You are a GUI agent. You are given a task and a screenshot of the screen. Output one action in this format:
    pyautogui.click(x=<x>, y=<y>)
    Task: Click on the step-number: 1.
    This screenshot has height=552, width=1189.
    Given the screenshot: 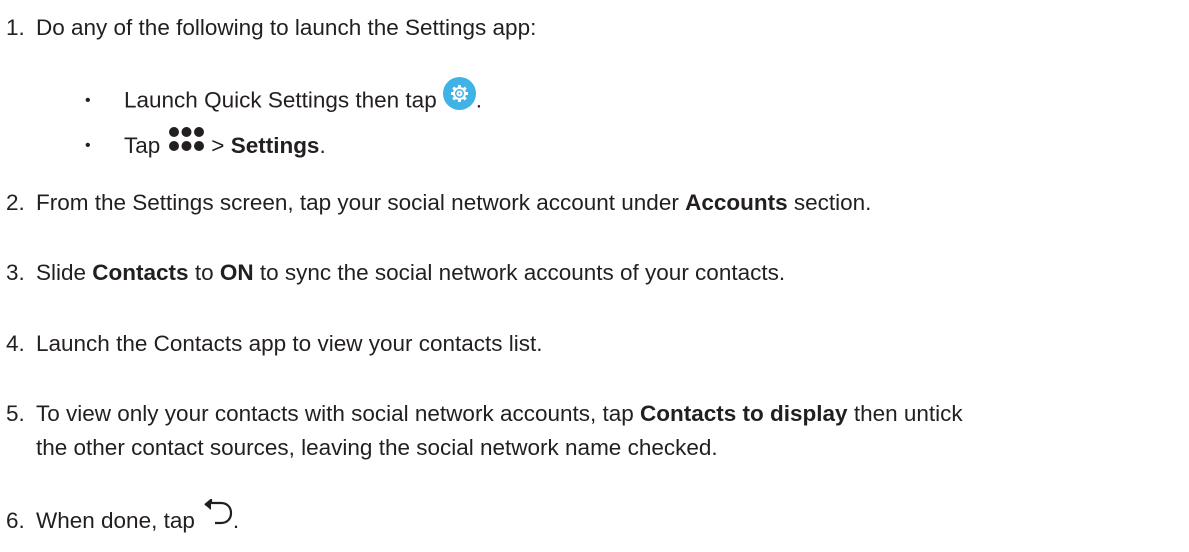 What is the action you would take?
    pyautogui.click(x=15, y=27)
    